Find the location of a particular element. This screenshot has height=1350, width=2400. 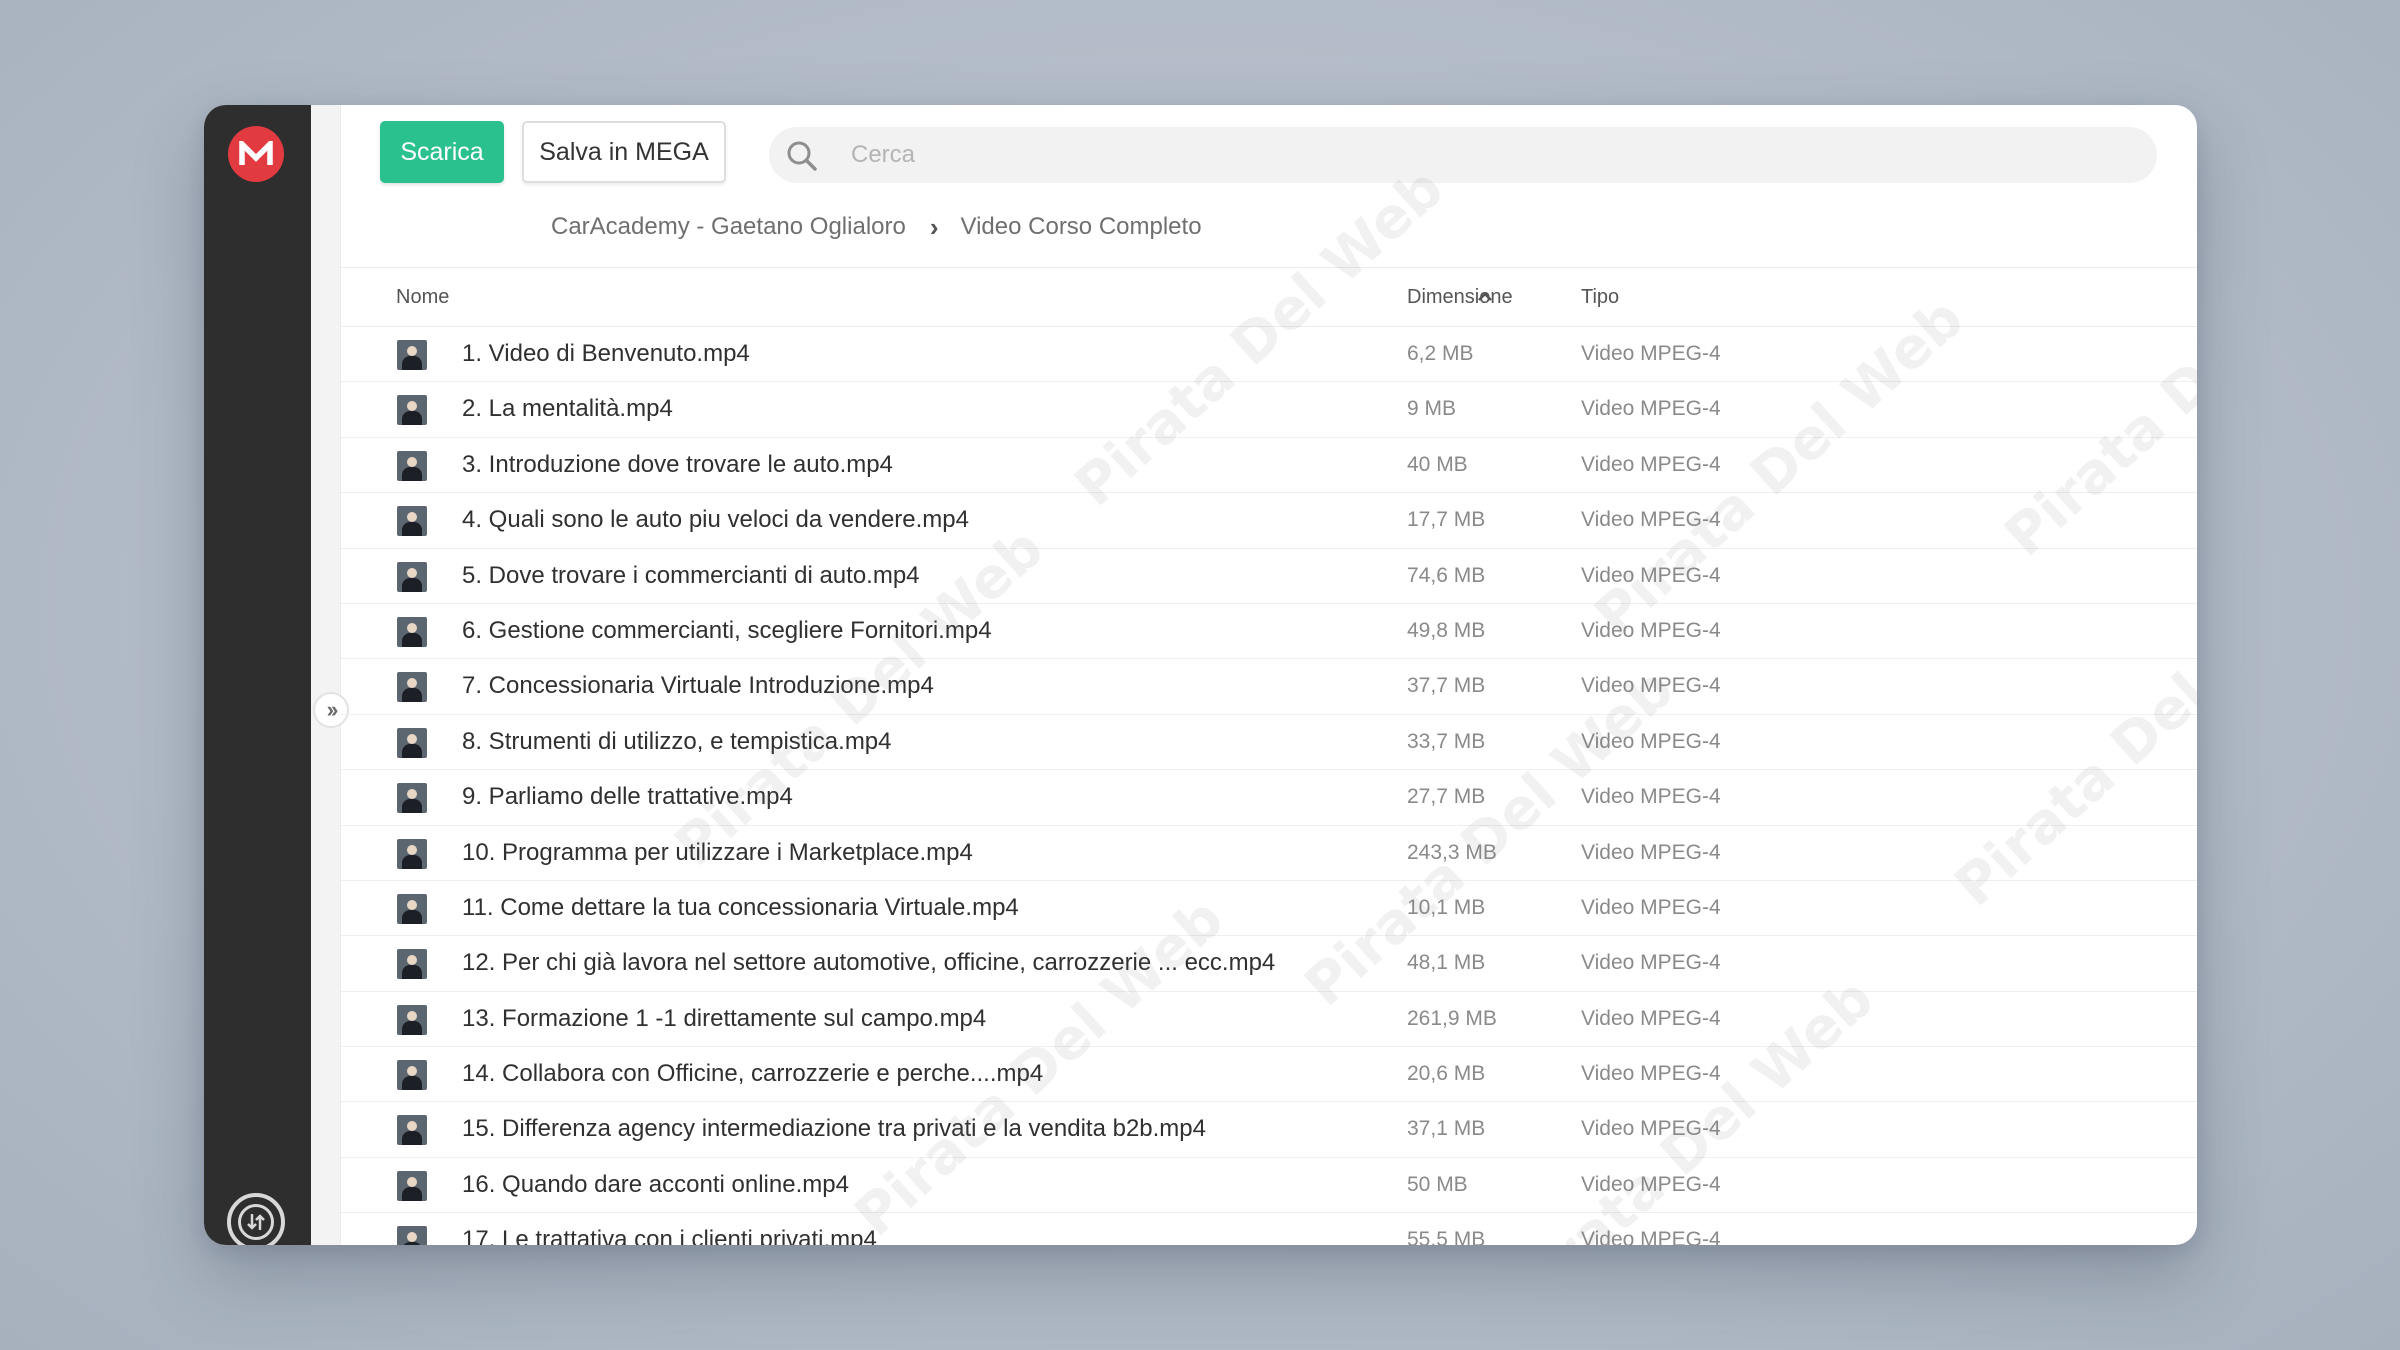

file-size: 49,8 MB is located at coordinates (1446, 630).